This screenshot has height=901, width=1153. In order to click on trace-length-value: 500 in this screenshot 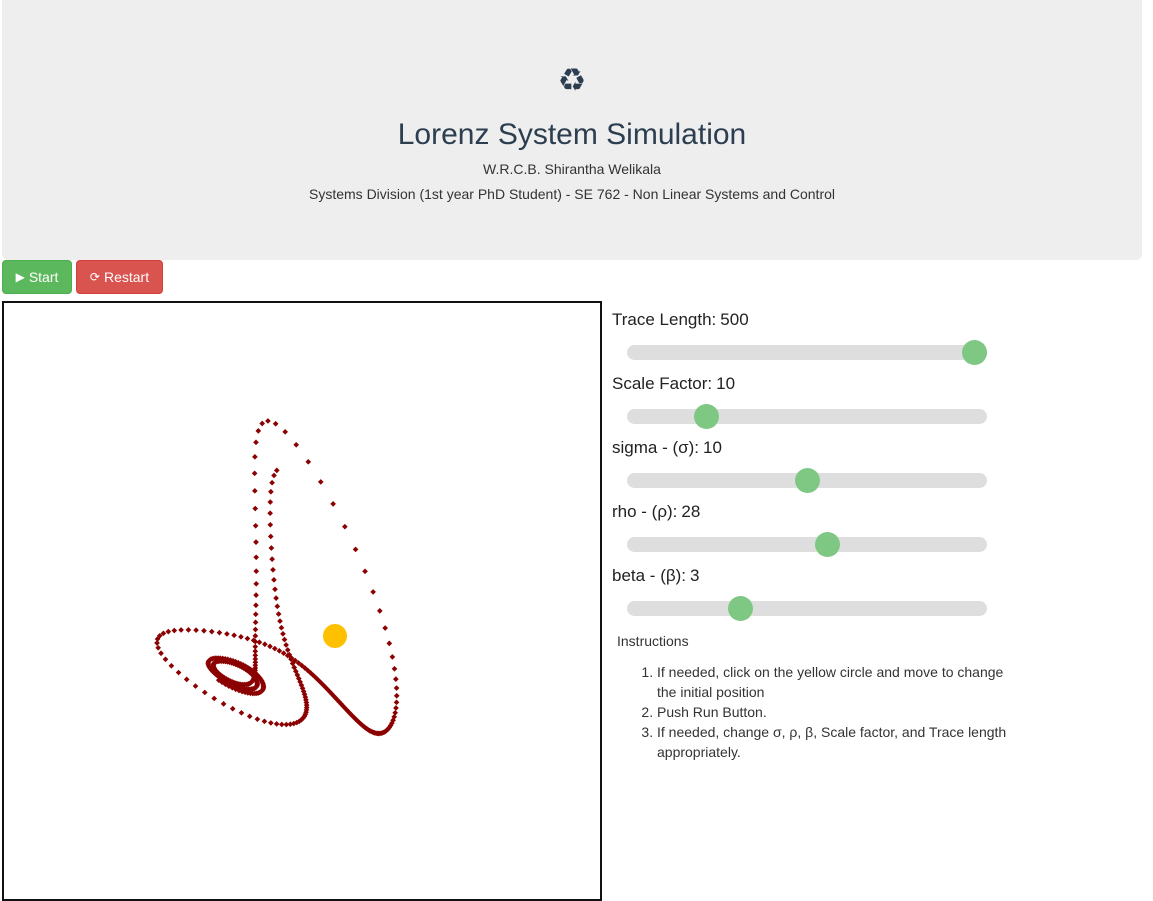, I will do `click(734, 319)`.